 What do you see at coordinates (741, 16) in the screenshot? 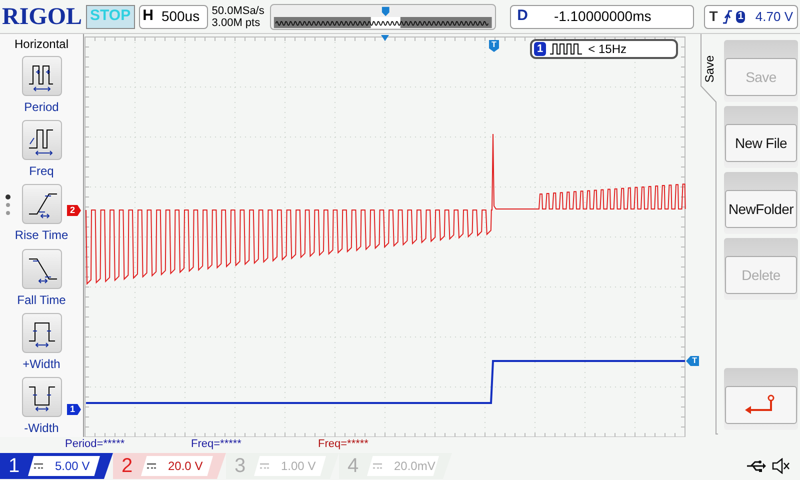
I see `trigger-source: 1` at bounding box center [741, 16].